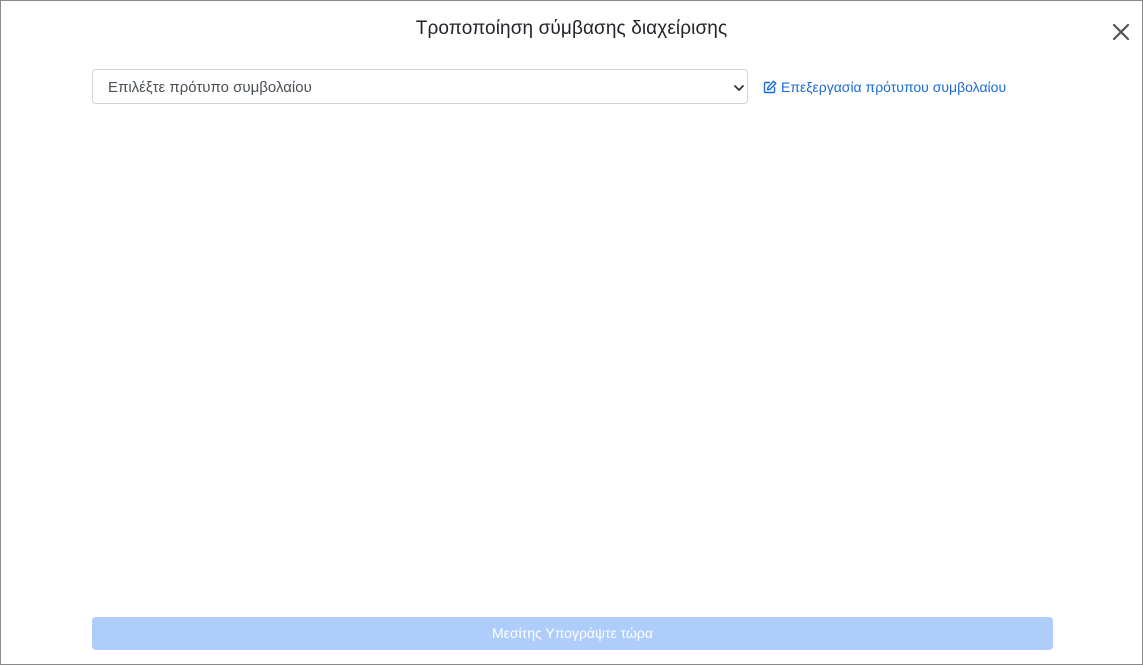 This screenshot has height=665, width=1143. Describe the element at coordinates (571, 28) in the screenshot. I see `modal-title: Τροποποίηση σύμβασης διαχείρισης` at that location.